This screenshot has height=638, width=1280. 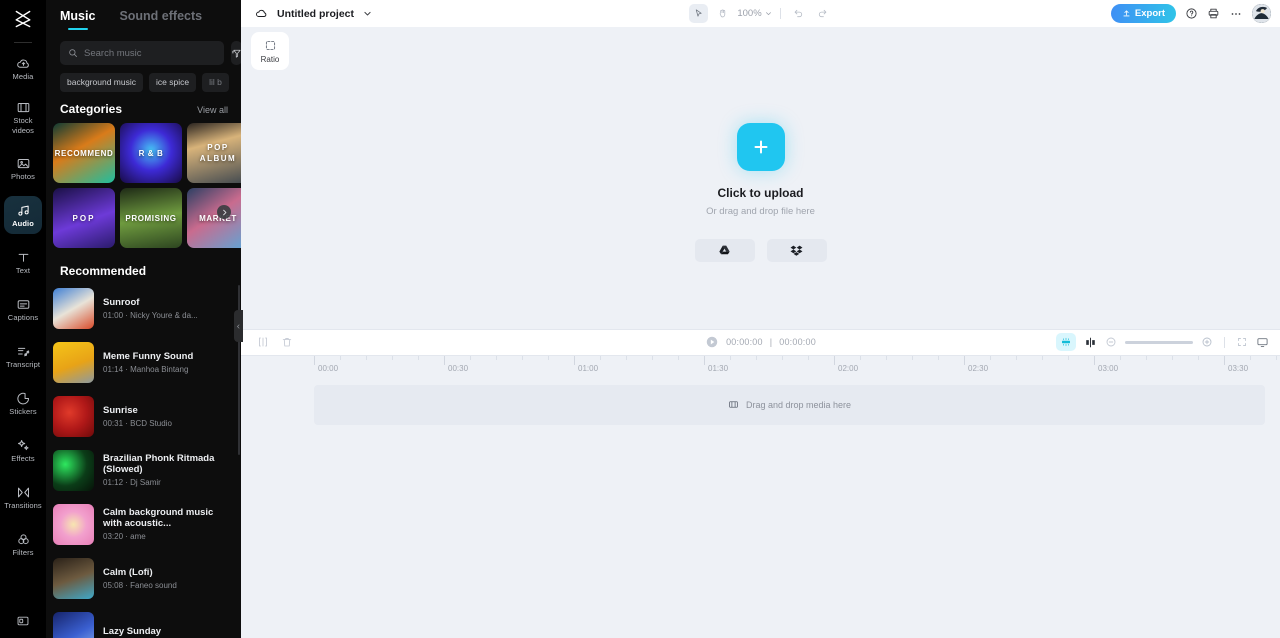 I want to click on chip-background-music: background music, so click(x=101, y=82).